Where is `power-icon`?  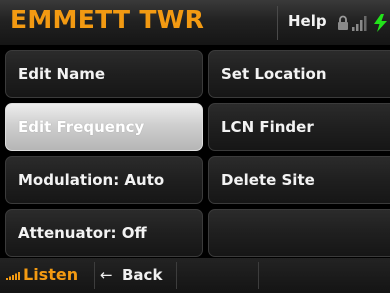 power-icon is located at coordinates (380, 23).